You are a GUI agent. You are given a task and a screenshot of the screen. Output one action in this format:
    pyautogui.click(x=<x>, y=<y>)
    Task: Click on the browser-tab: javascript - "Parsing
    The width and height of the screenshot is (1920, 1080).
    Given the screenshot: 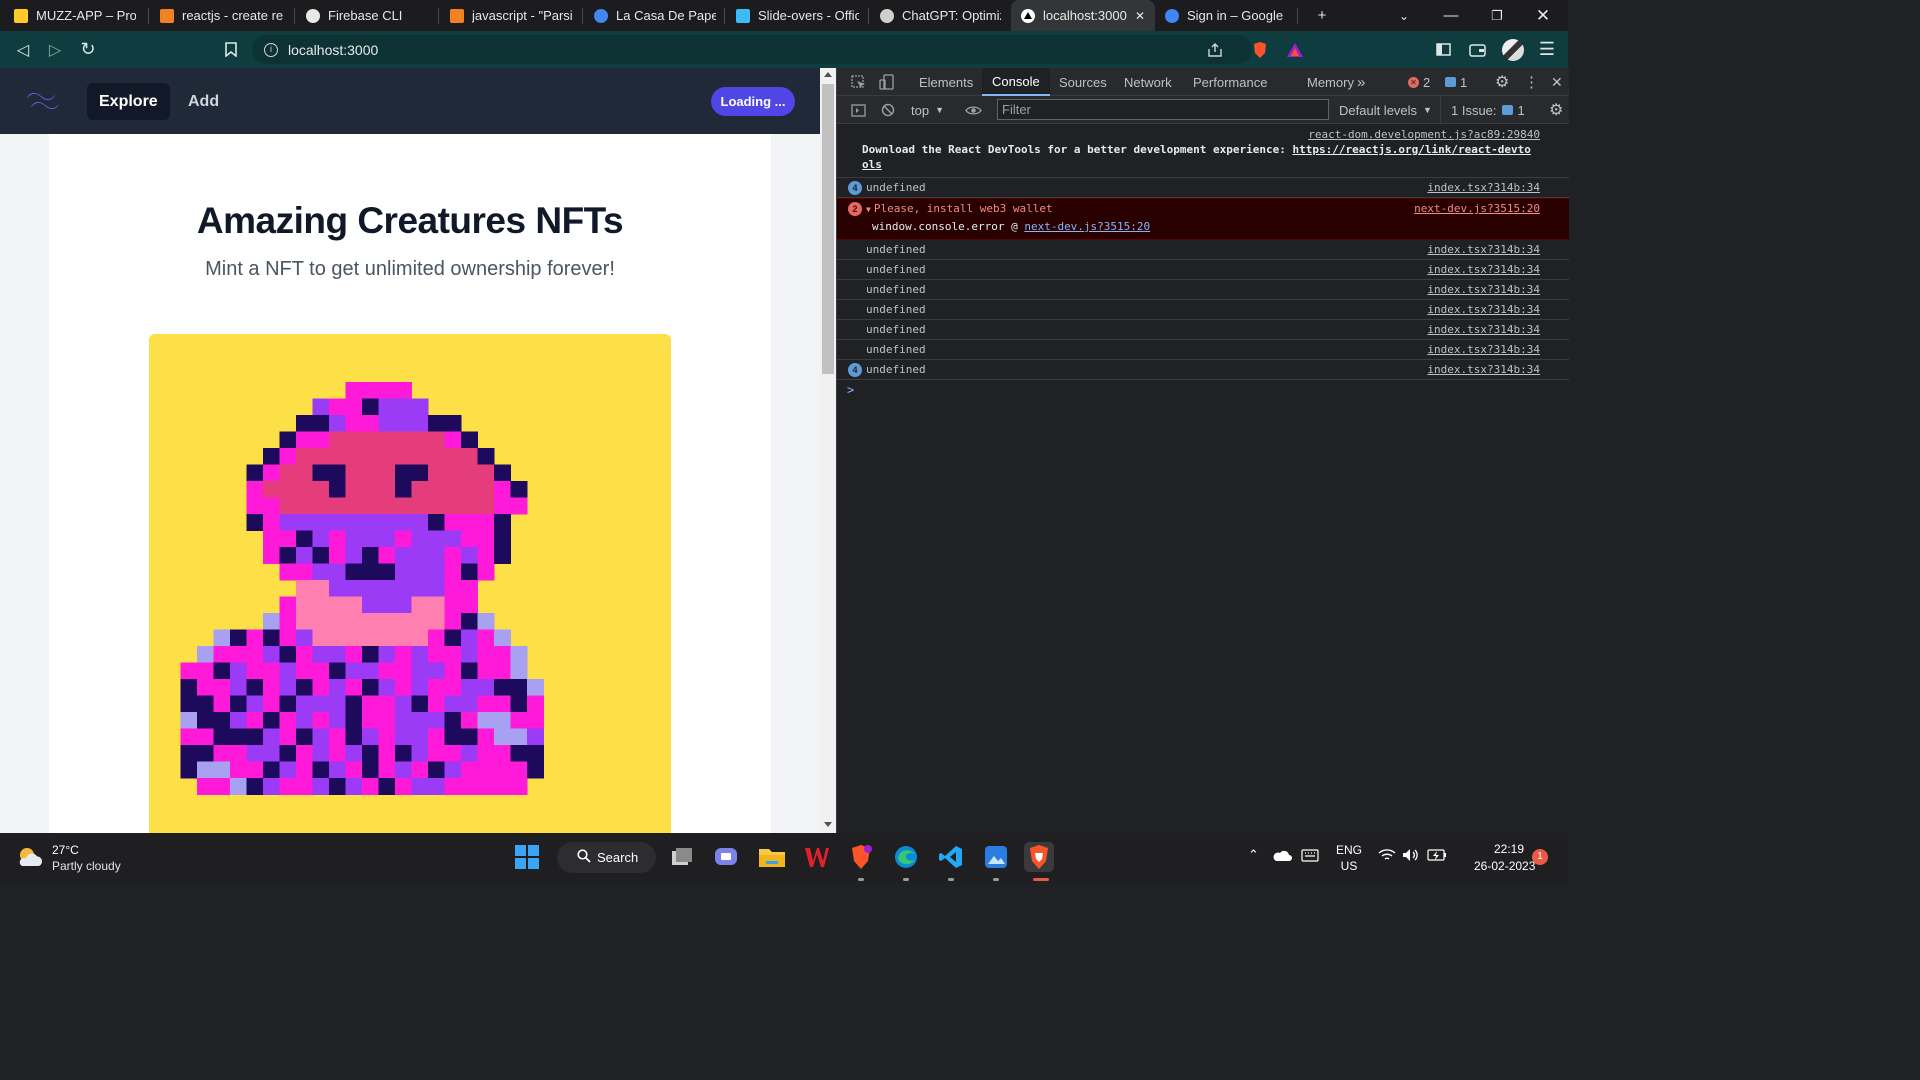 What is the action you would take?
    pyautogui.click(x=511, y=15)
    